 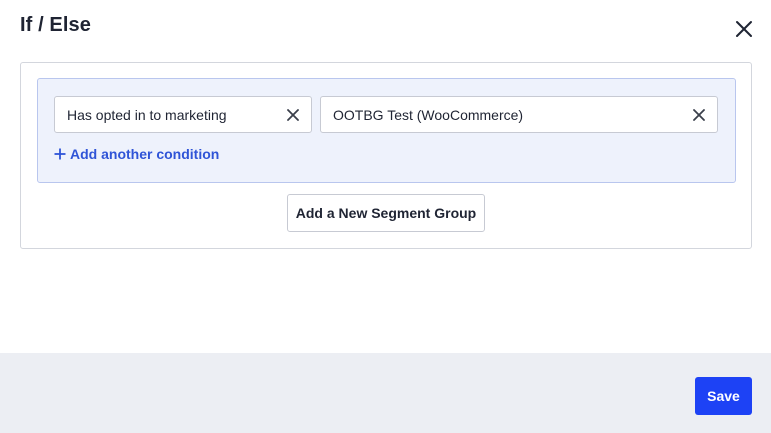 I want to click on close-button, so click(x=744, y=29).